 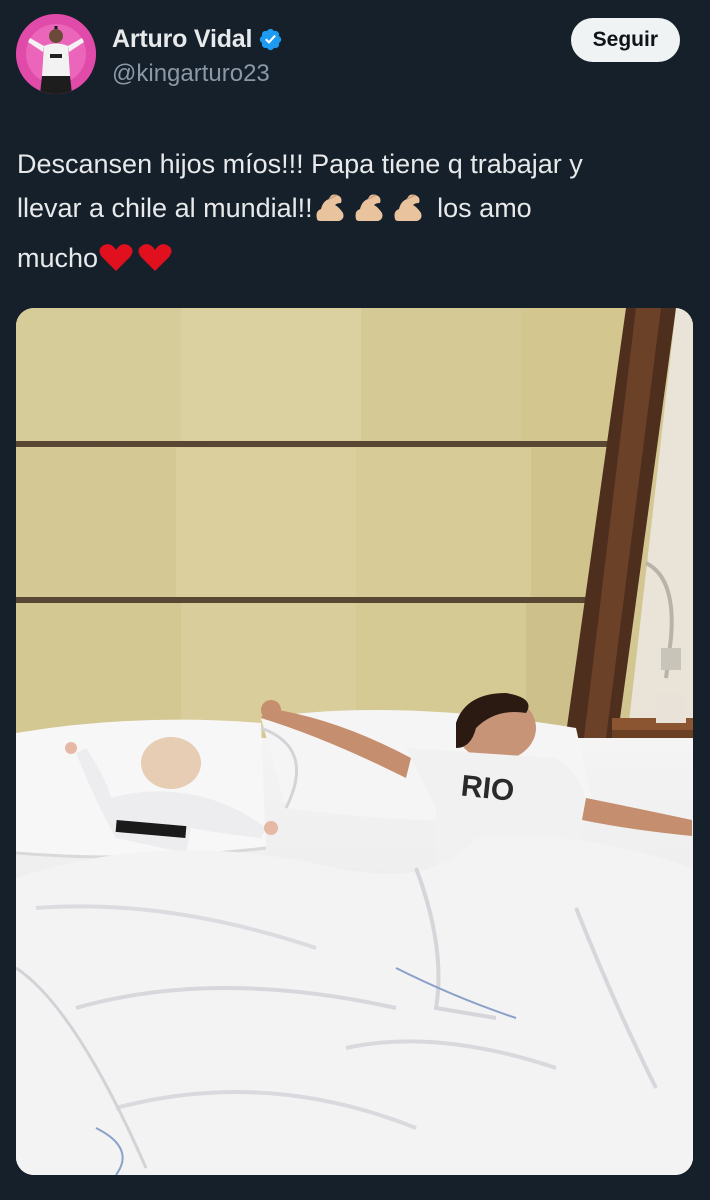 I want to click on author-avatar, so click(x=56, y=54).